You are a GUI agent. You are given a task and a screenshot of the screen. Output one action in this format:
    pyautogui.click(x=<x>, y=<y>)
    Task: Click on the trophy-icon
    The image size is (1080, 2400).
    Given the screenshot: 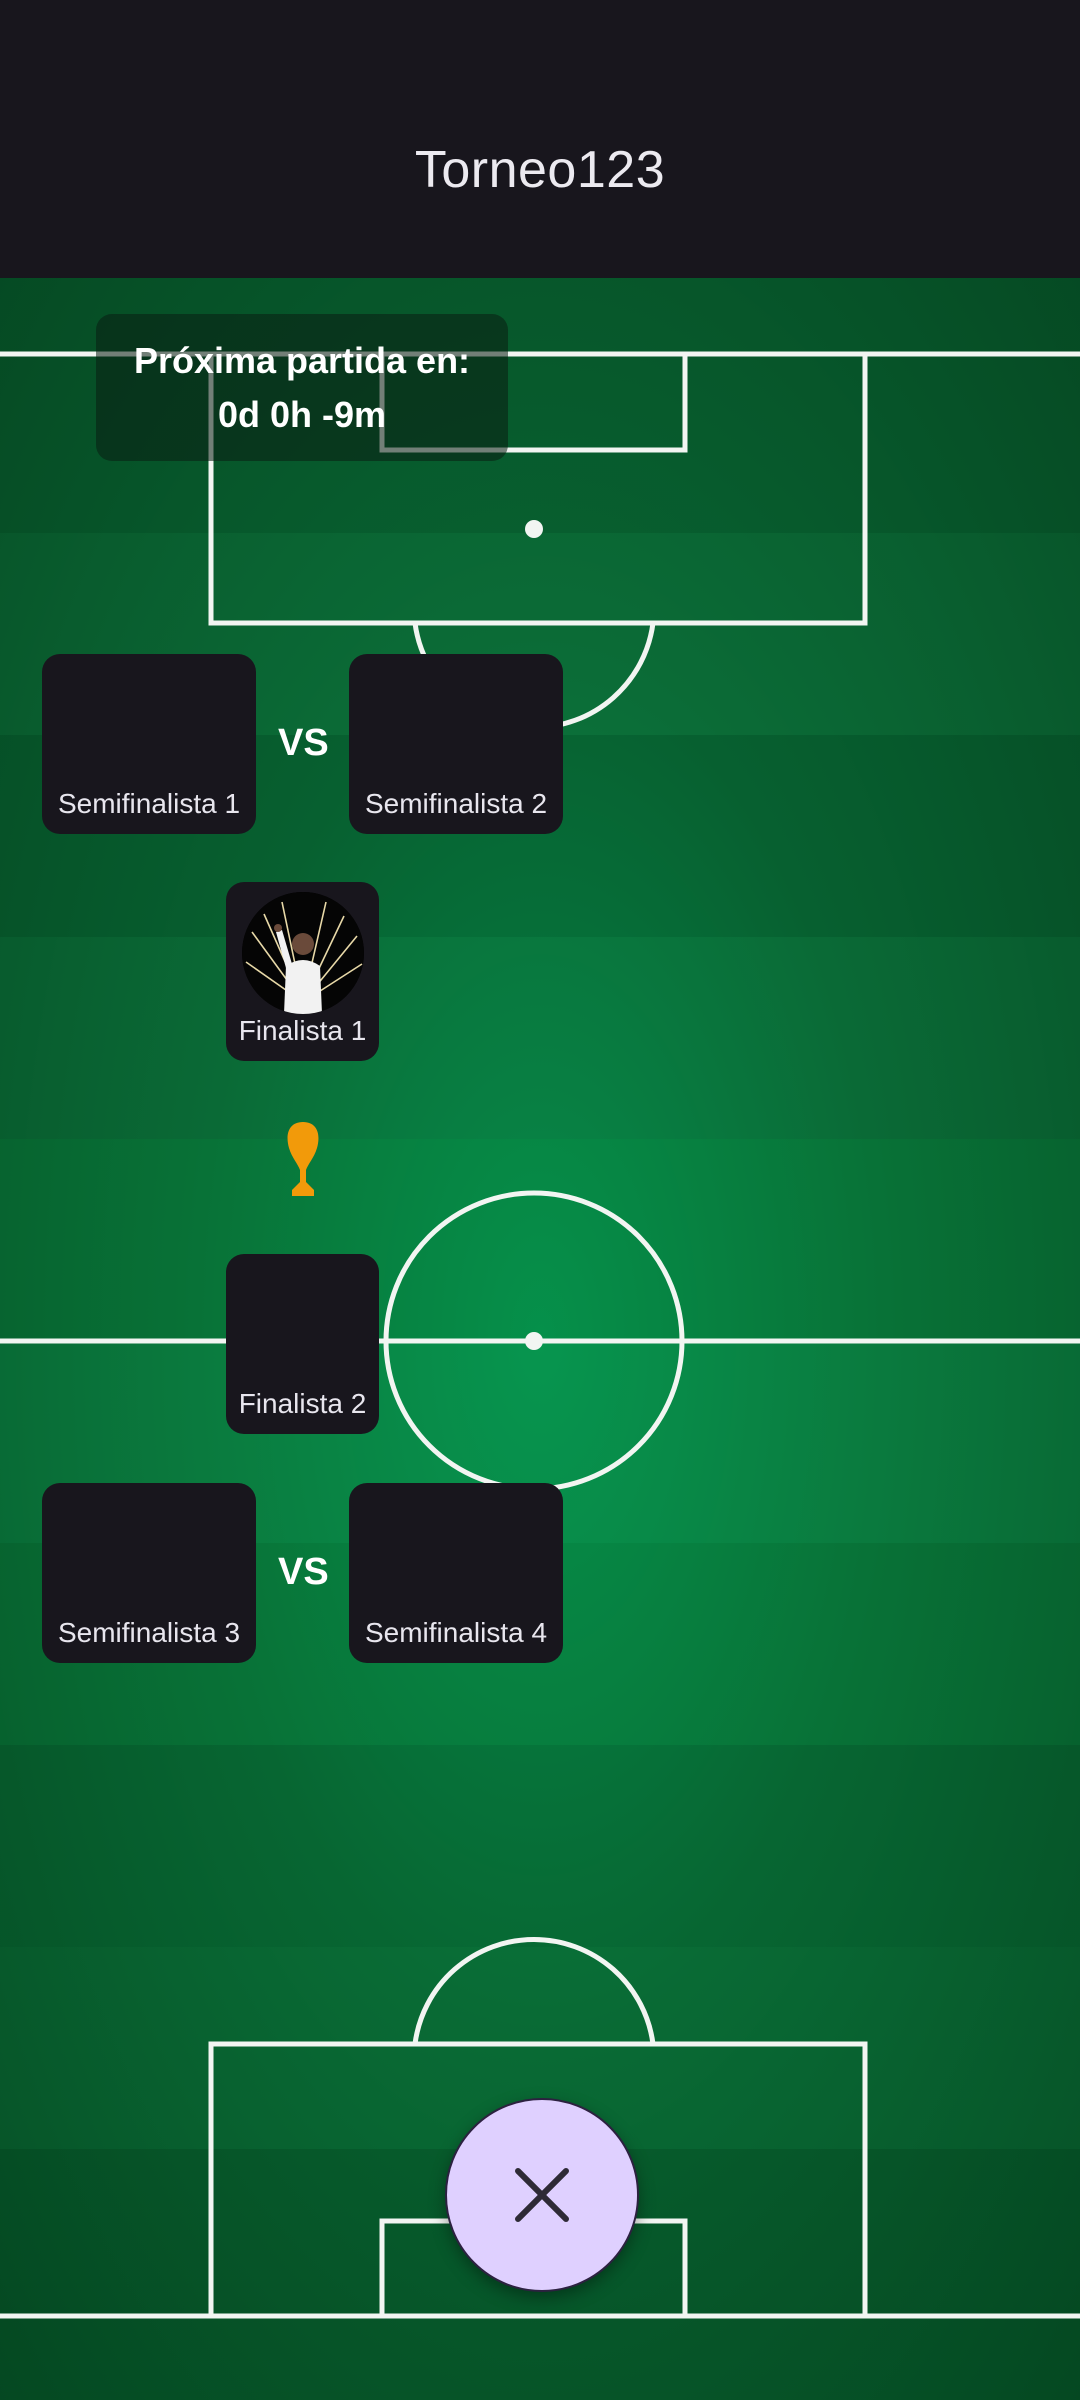 What is the action you would take?
    pyautogui.click(x=303, y=1159)
    